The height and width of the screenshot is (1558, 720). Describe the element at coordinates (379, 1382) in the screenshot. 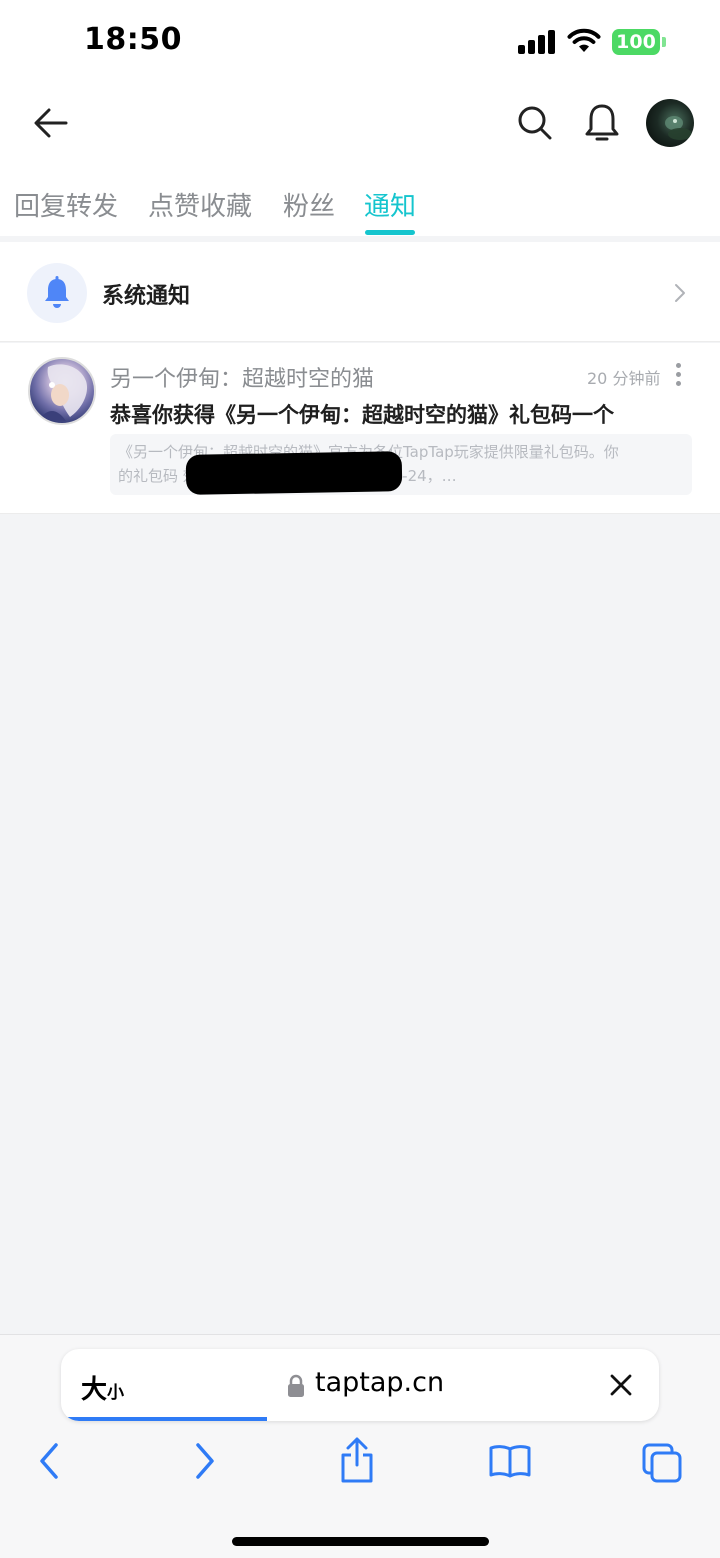

I see `url-text: taptap.cn` at that location.